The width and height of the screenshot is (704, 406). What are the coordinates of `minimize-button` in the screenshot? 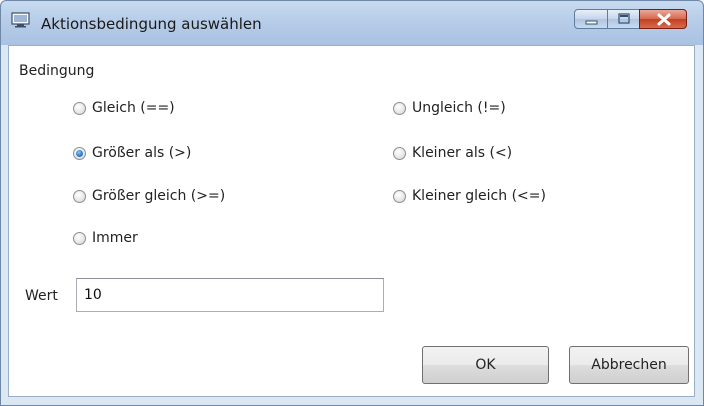 It's located at (591, 19).